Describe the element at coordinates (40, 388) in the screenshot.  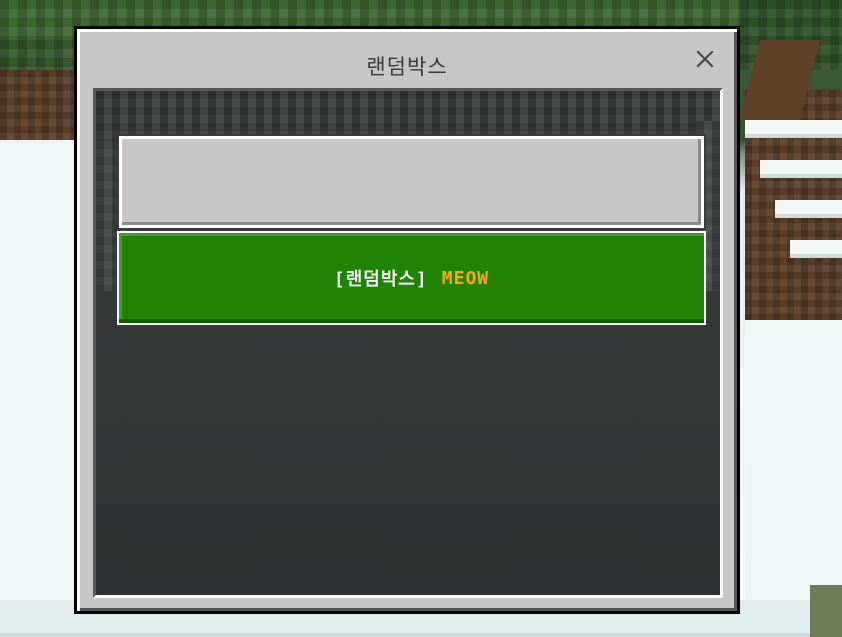
I see `snow-ground-left` at that location.